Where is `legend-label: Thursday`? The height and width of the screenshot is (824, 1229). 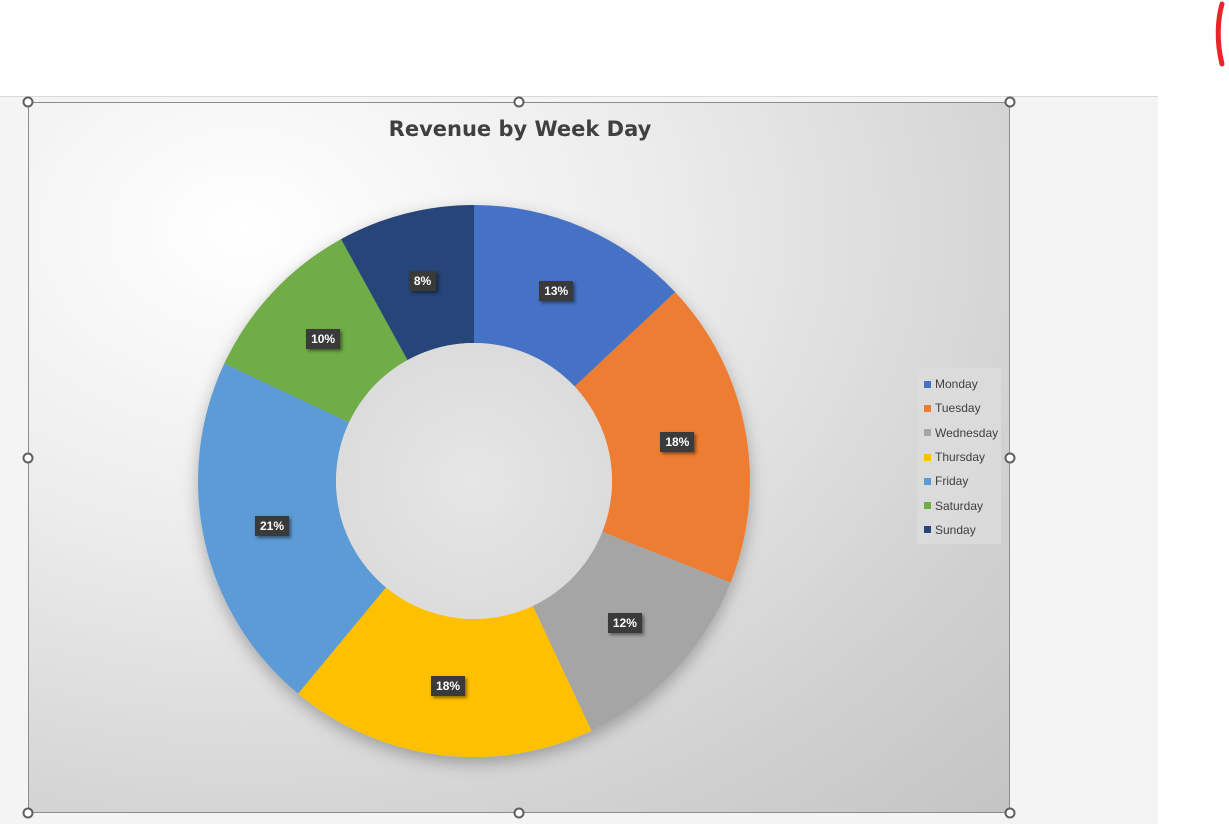 legend-label: Thursday is located at coordinates (960, 457).